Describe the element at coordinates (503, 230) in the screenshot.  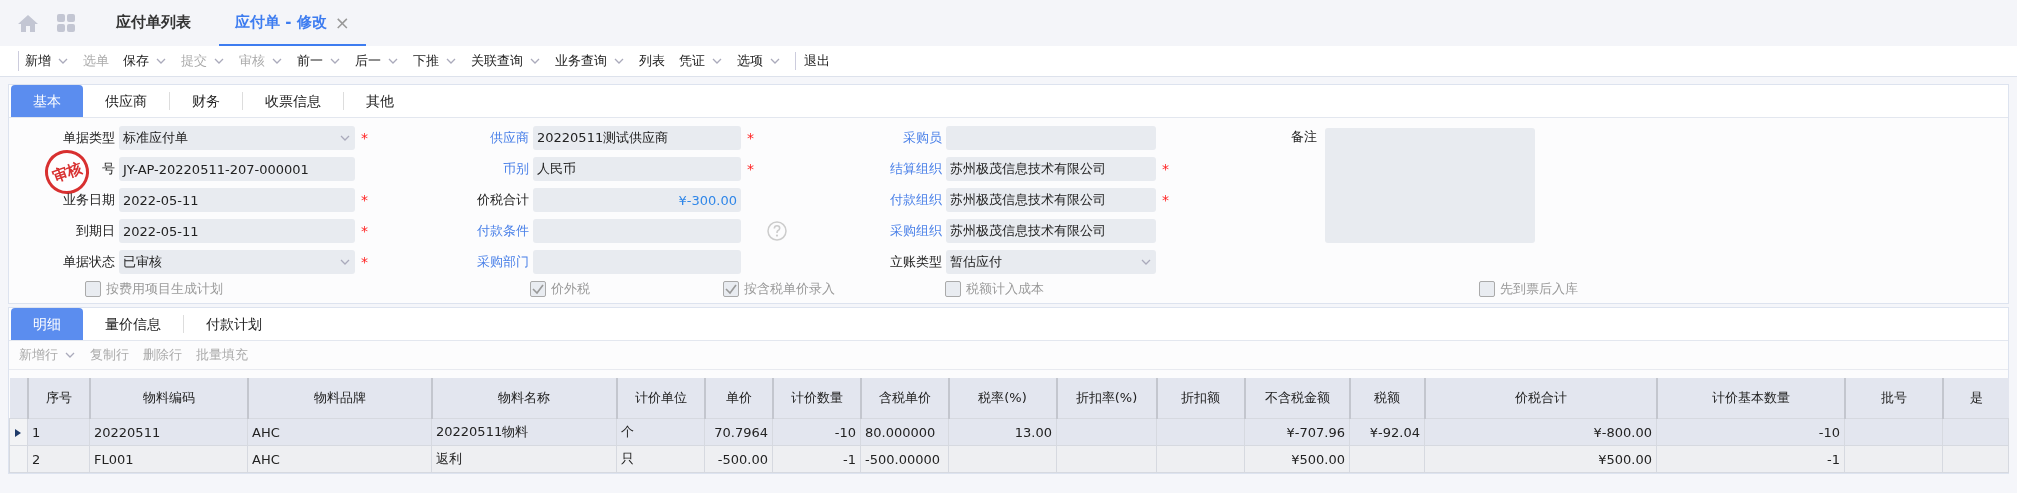
I see `field-link: 付款条件` at that location.